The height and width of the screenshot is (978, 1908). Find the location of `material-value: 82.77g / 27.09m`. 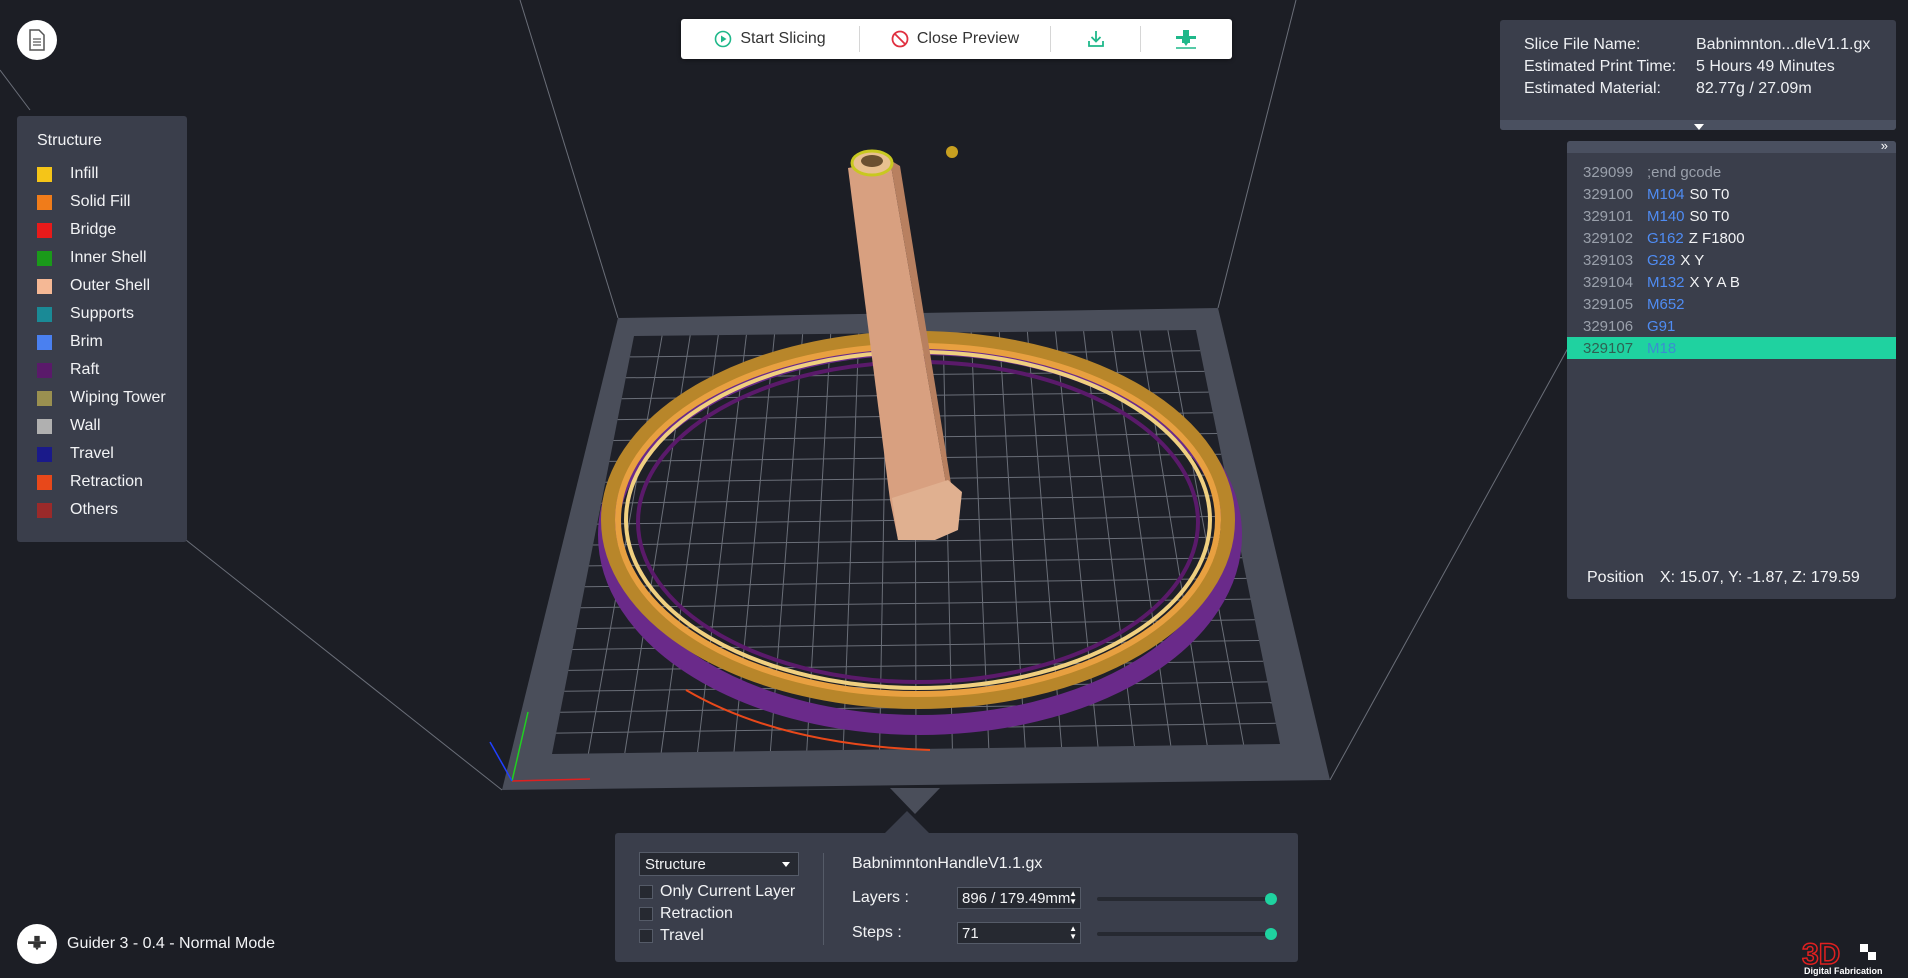

material-value: 82.77g / 27.09m is located at coordinates (1754, 88).